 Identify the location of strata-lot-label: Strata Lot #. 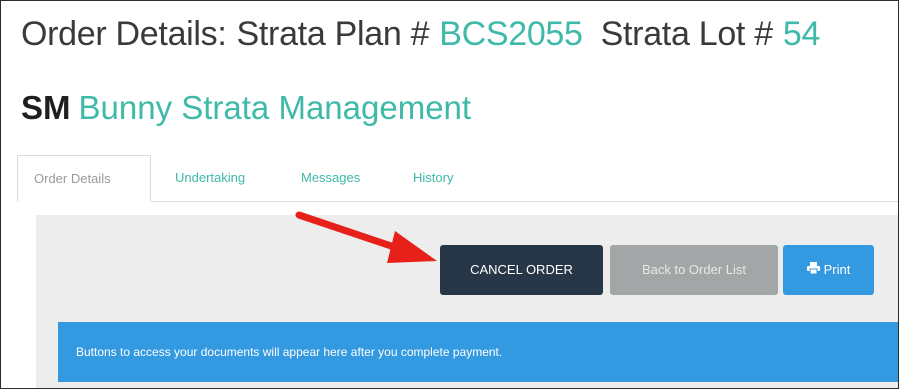
(686, 34).